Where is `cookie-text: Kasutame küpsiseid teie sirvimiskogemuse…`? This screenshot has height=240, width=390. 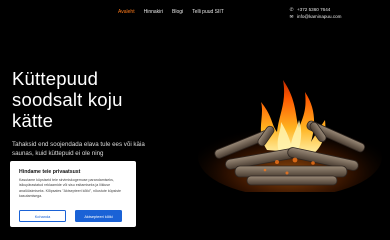 cookie-text: Kasutame küpsiseid teie sirvimiskogemuse… is located at coordinates (70, 188).